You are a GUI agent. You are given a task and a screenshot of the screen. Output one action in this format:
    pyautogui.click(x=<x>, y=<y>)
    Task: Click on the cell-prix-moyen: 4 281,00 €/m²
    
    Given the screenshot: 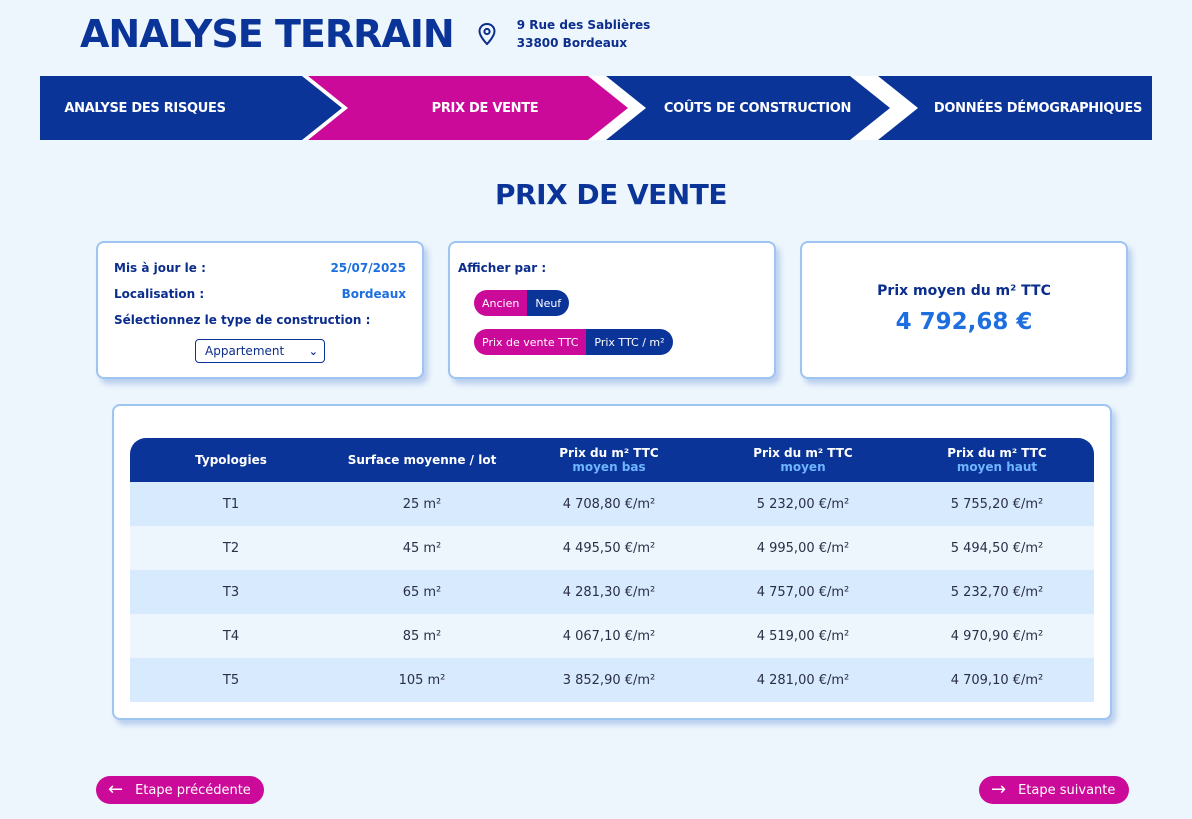 What is the action you would take?
    pyautogui.click(x=803, y=680)
    